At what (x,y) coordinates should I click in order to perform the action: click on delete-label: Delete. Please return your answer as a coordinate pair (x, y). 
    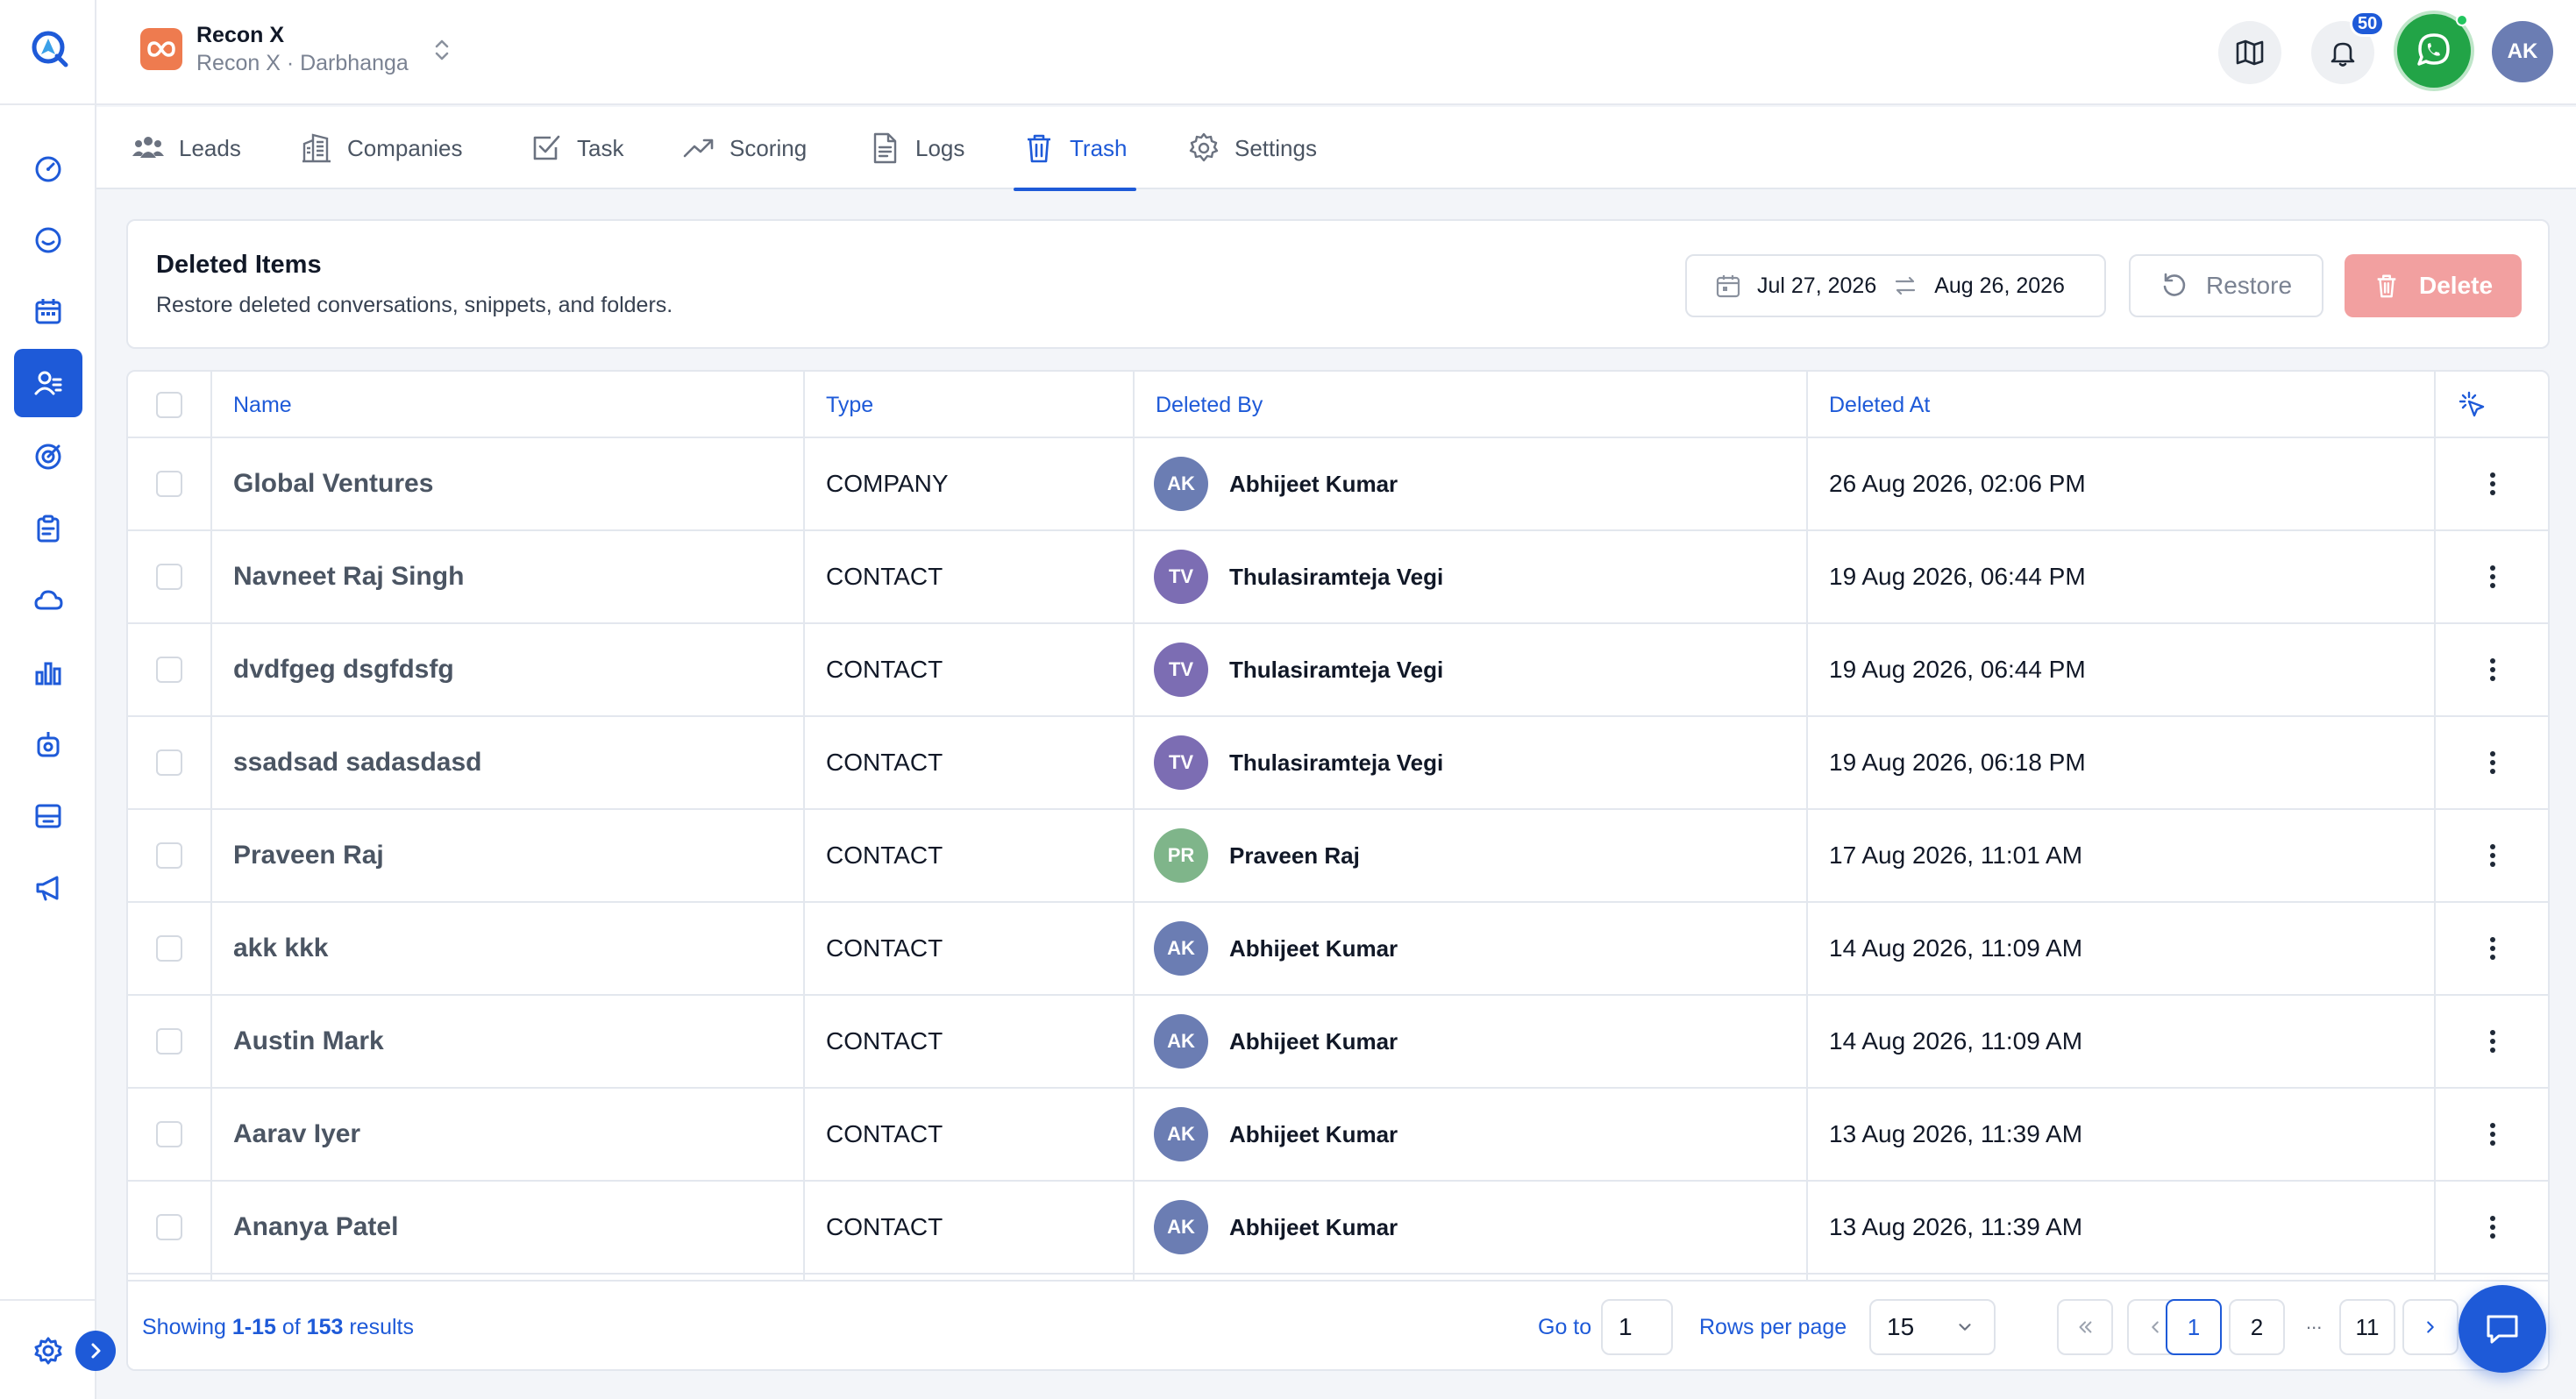
    Looking at the image, I should click on (2456, 285).